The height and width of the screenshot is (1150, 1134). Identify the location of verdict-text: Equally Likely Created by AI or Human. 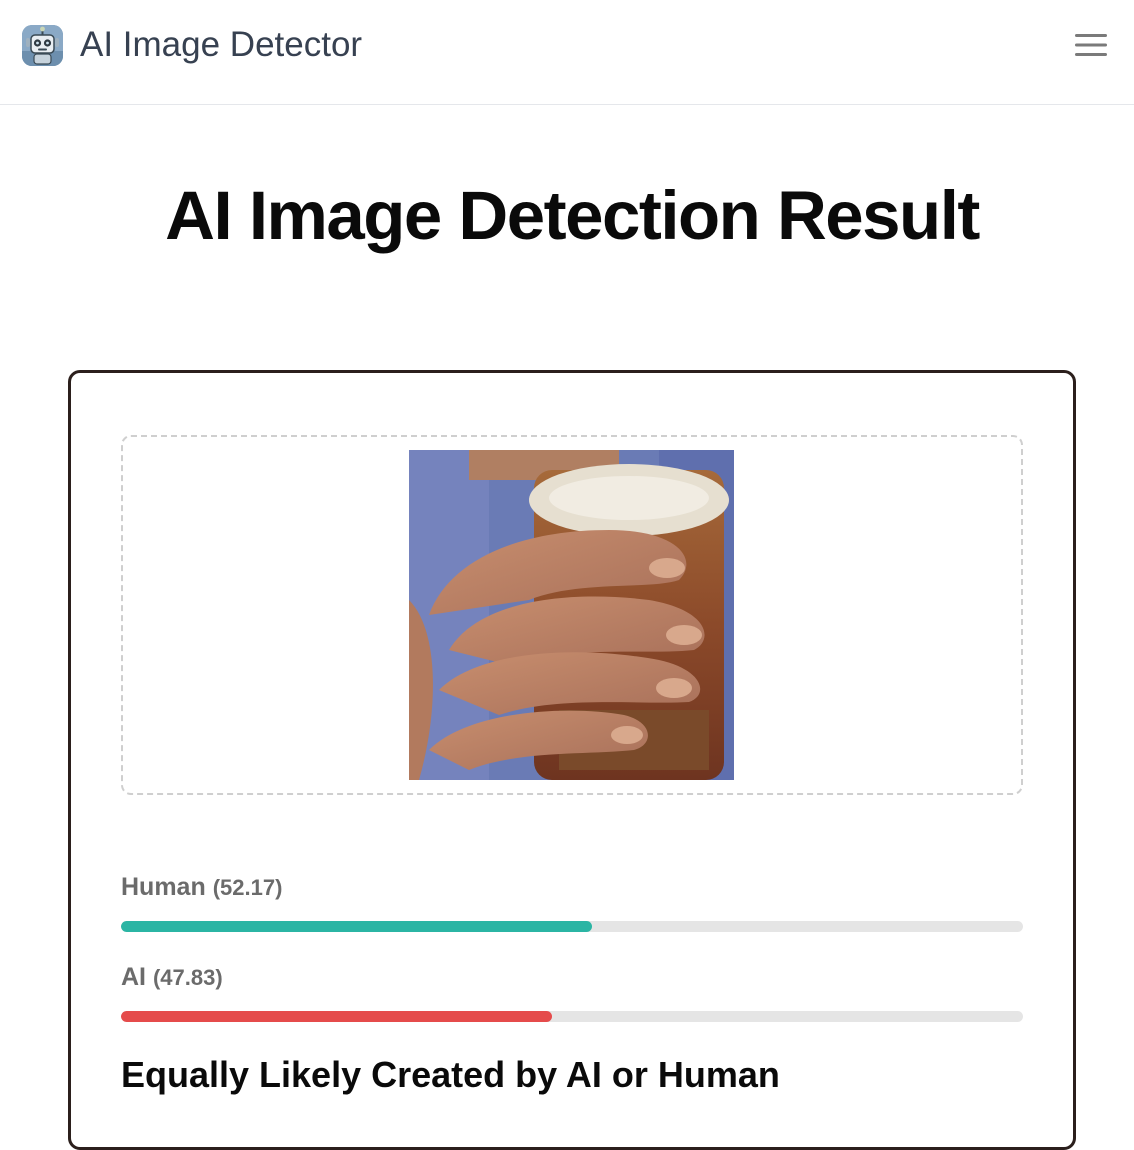
(450, 1074).